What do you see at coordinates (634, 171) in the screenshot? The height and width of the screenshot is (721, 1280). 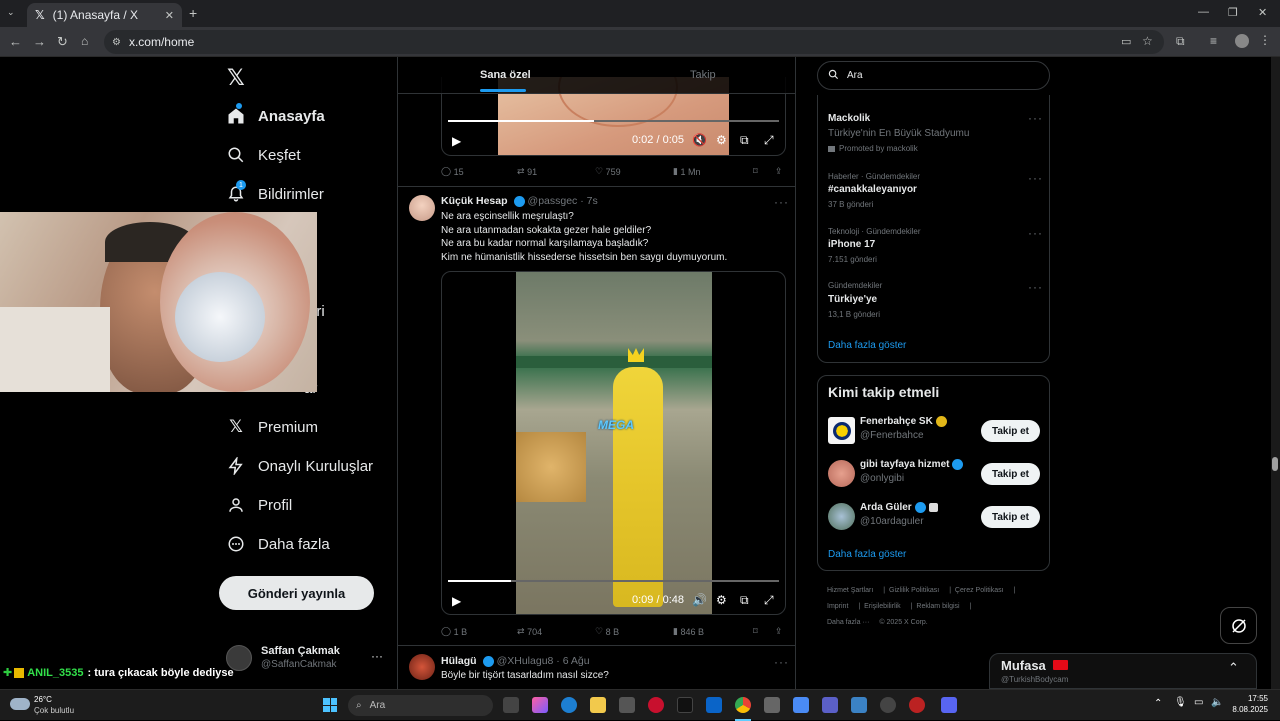 I see `like-button: ♡ 759` at bounding box center [634, 171].